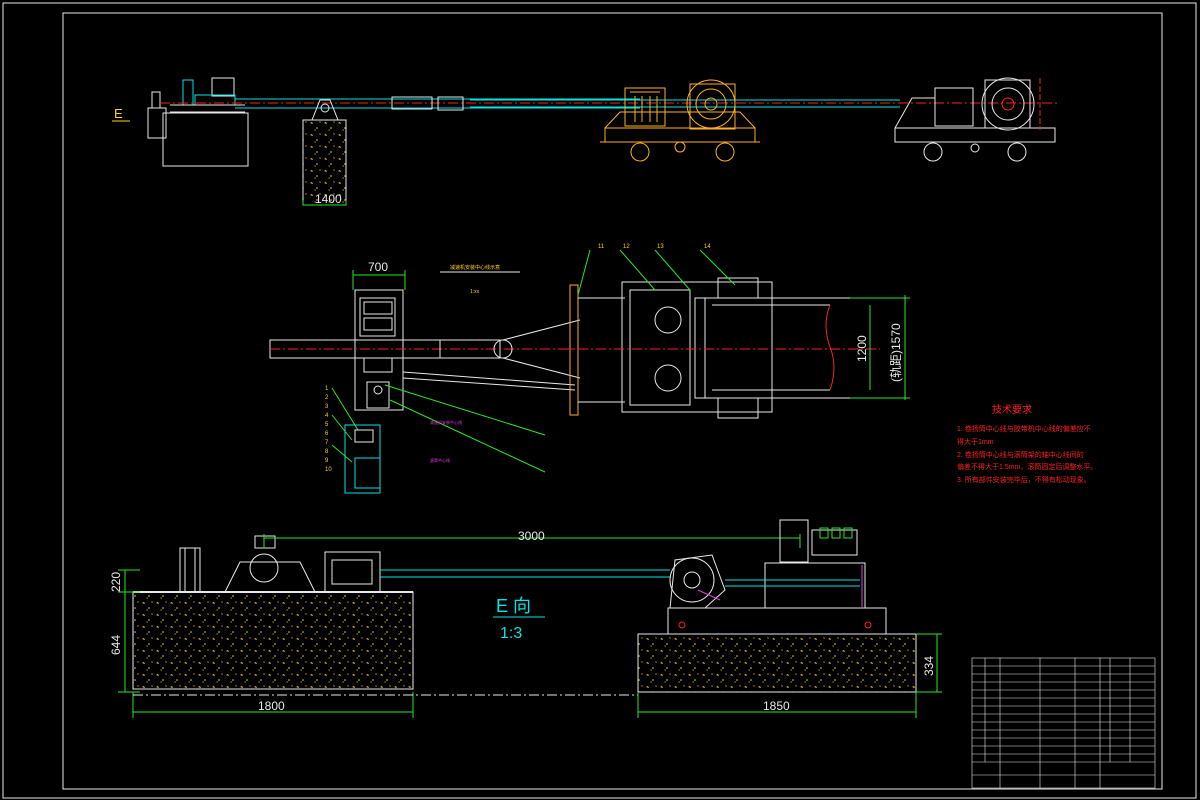 This screenshot has height=800, width=1200. I want to click on left-balloon-column: 1 2 3 4 5 6 7 8 9 10, so click(328, 429).